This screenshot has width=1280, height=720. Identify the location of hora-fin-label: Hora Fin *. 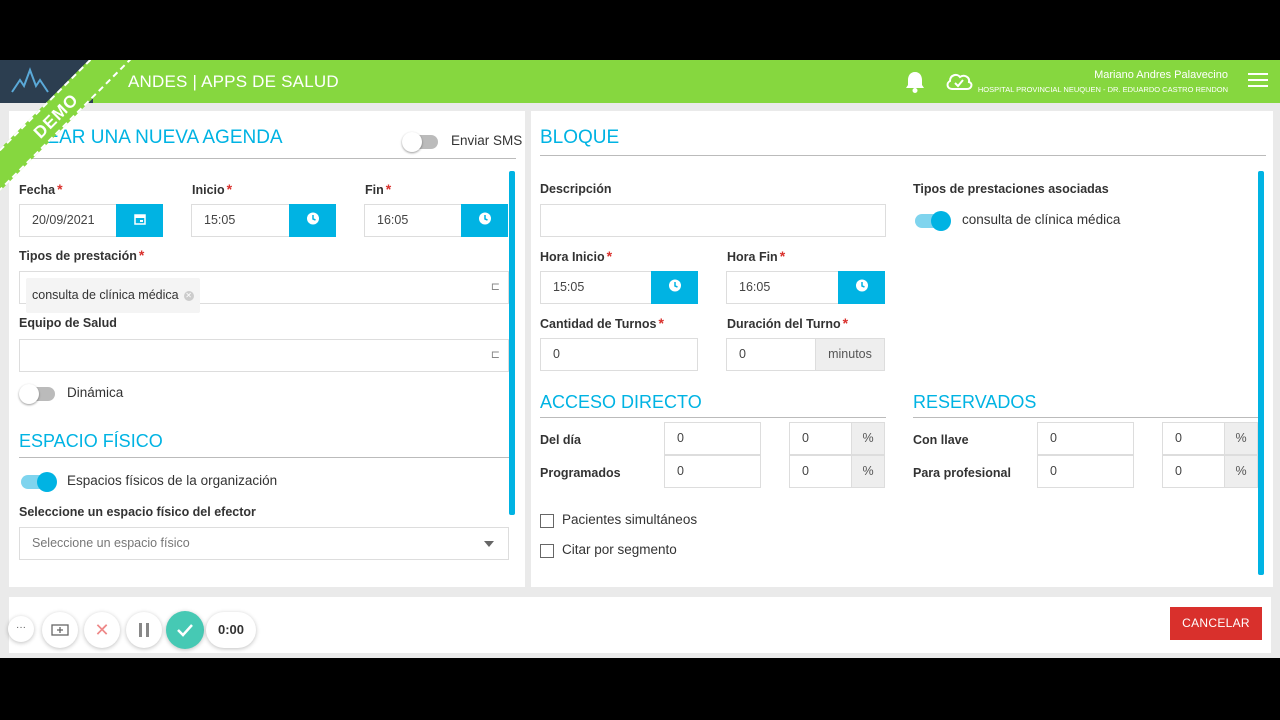
(756, 256).